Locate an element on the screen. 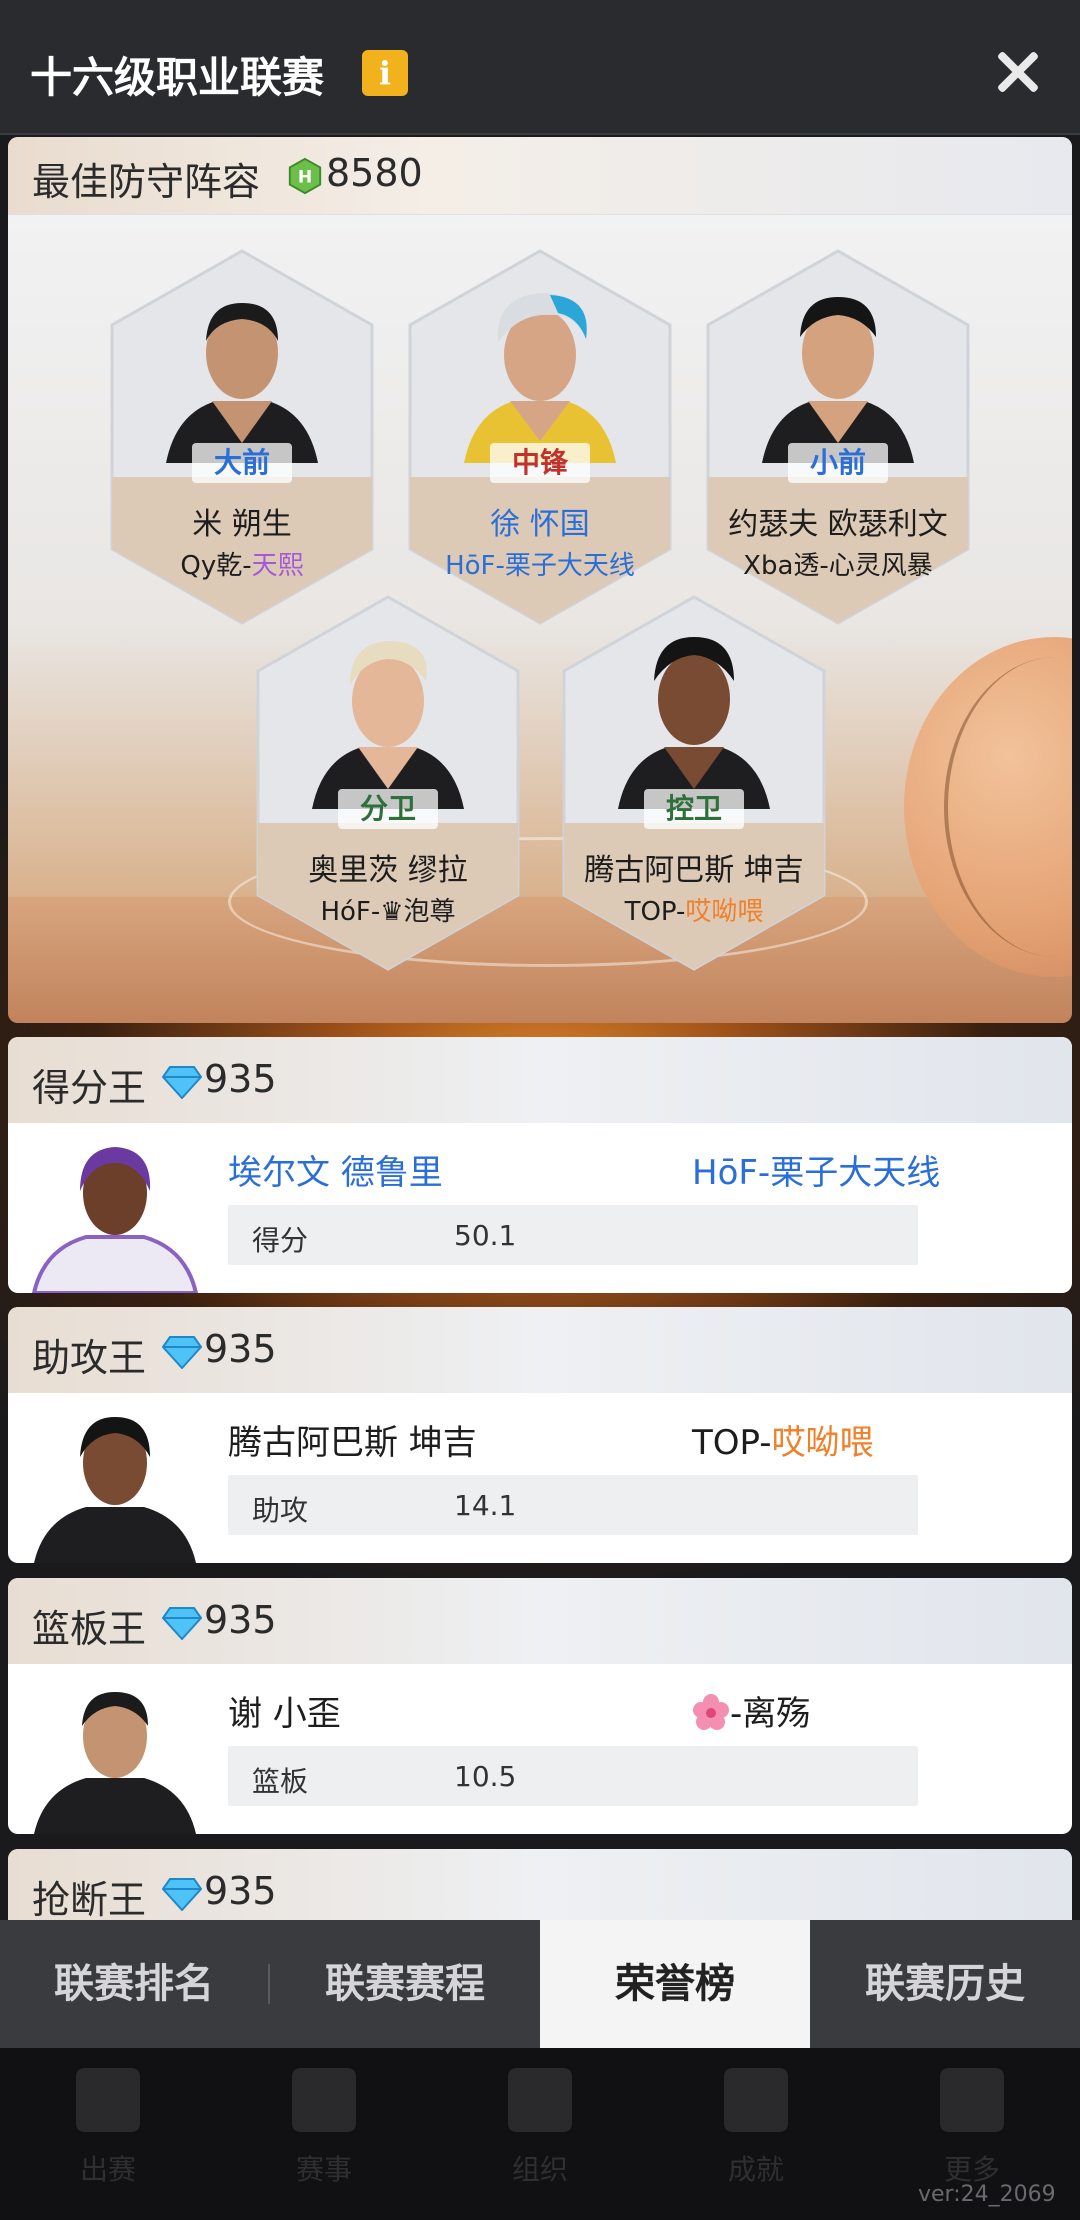 The width and height of the screenshot is (1080, 2220). nav-item-play: 出赛 is located at coordinates (108, 2134).